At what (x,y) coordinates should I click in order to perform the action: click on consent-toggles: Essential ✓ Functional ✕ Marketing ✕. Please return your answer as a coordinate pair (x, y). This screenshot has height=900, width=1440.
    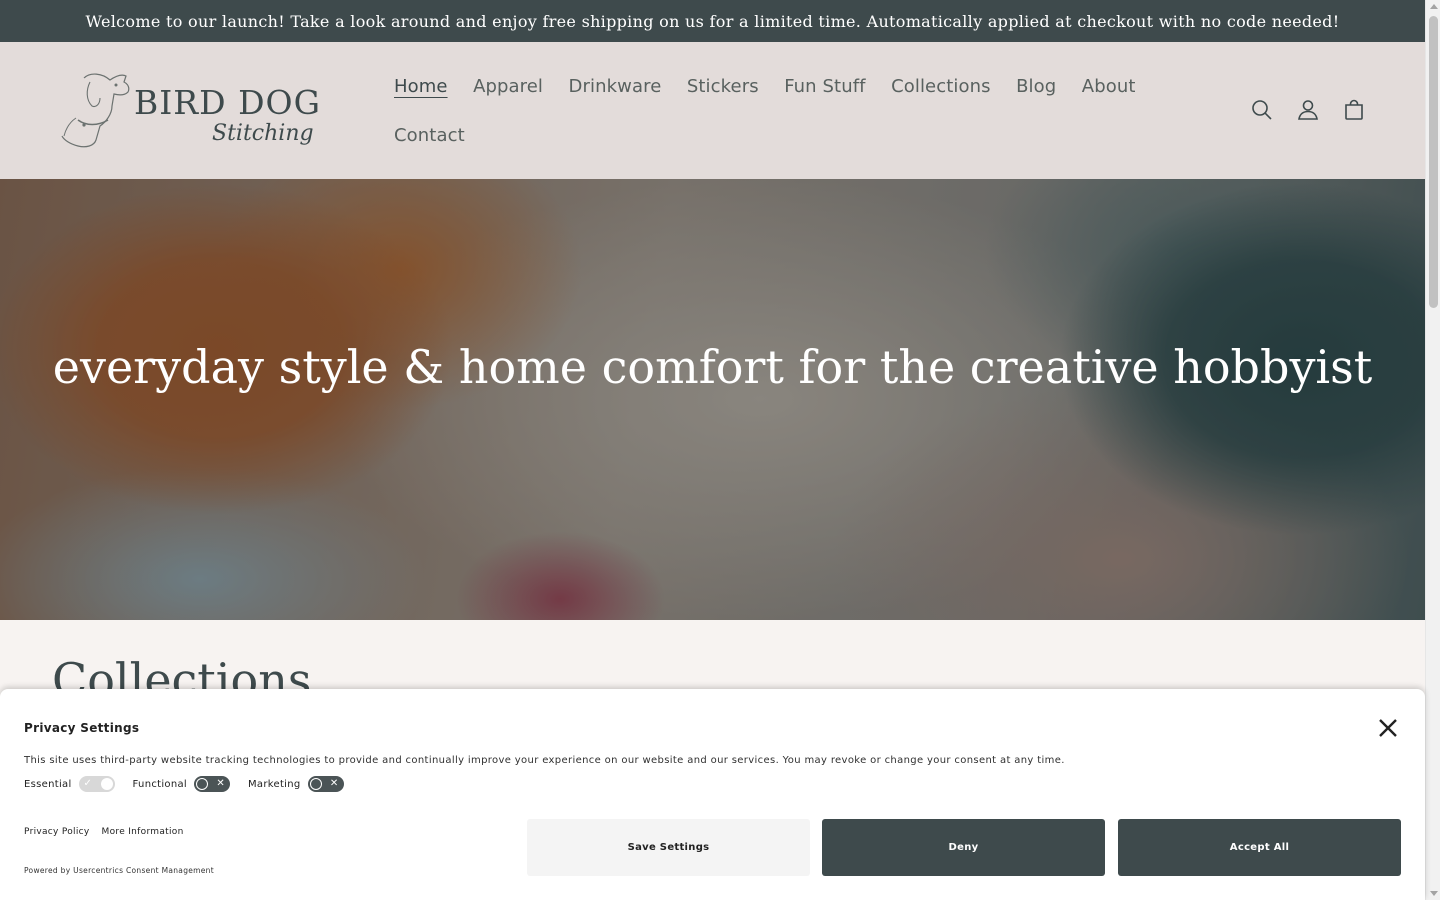
    Looking at the image, I should click on (193, 784).